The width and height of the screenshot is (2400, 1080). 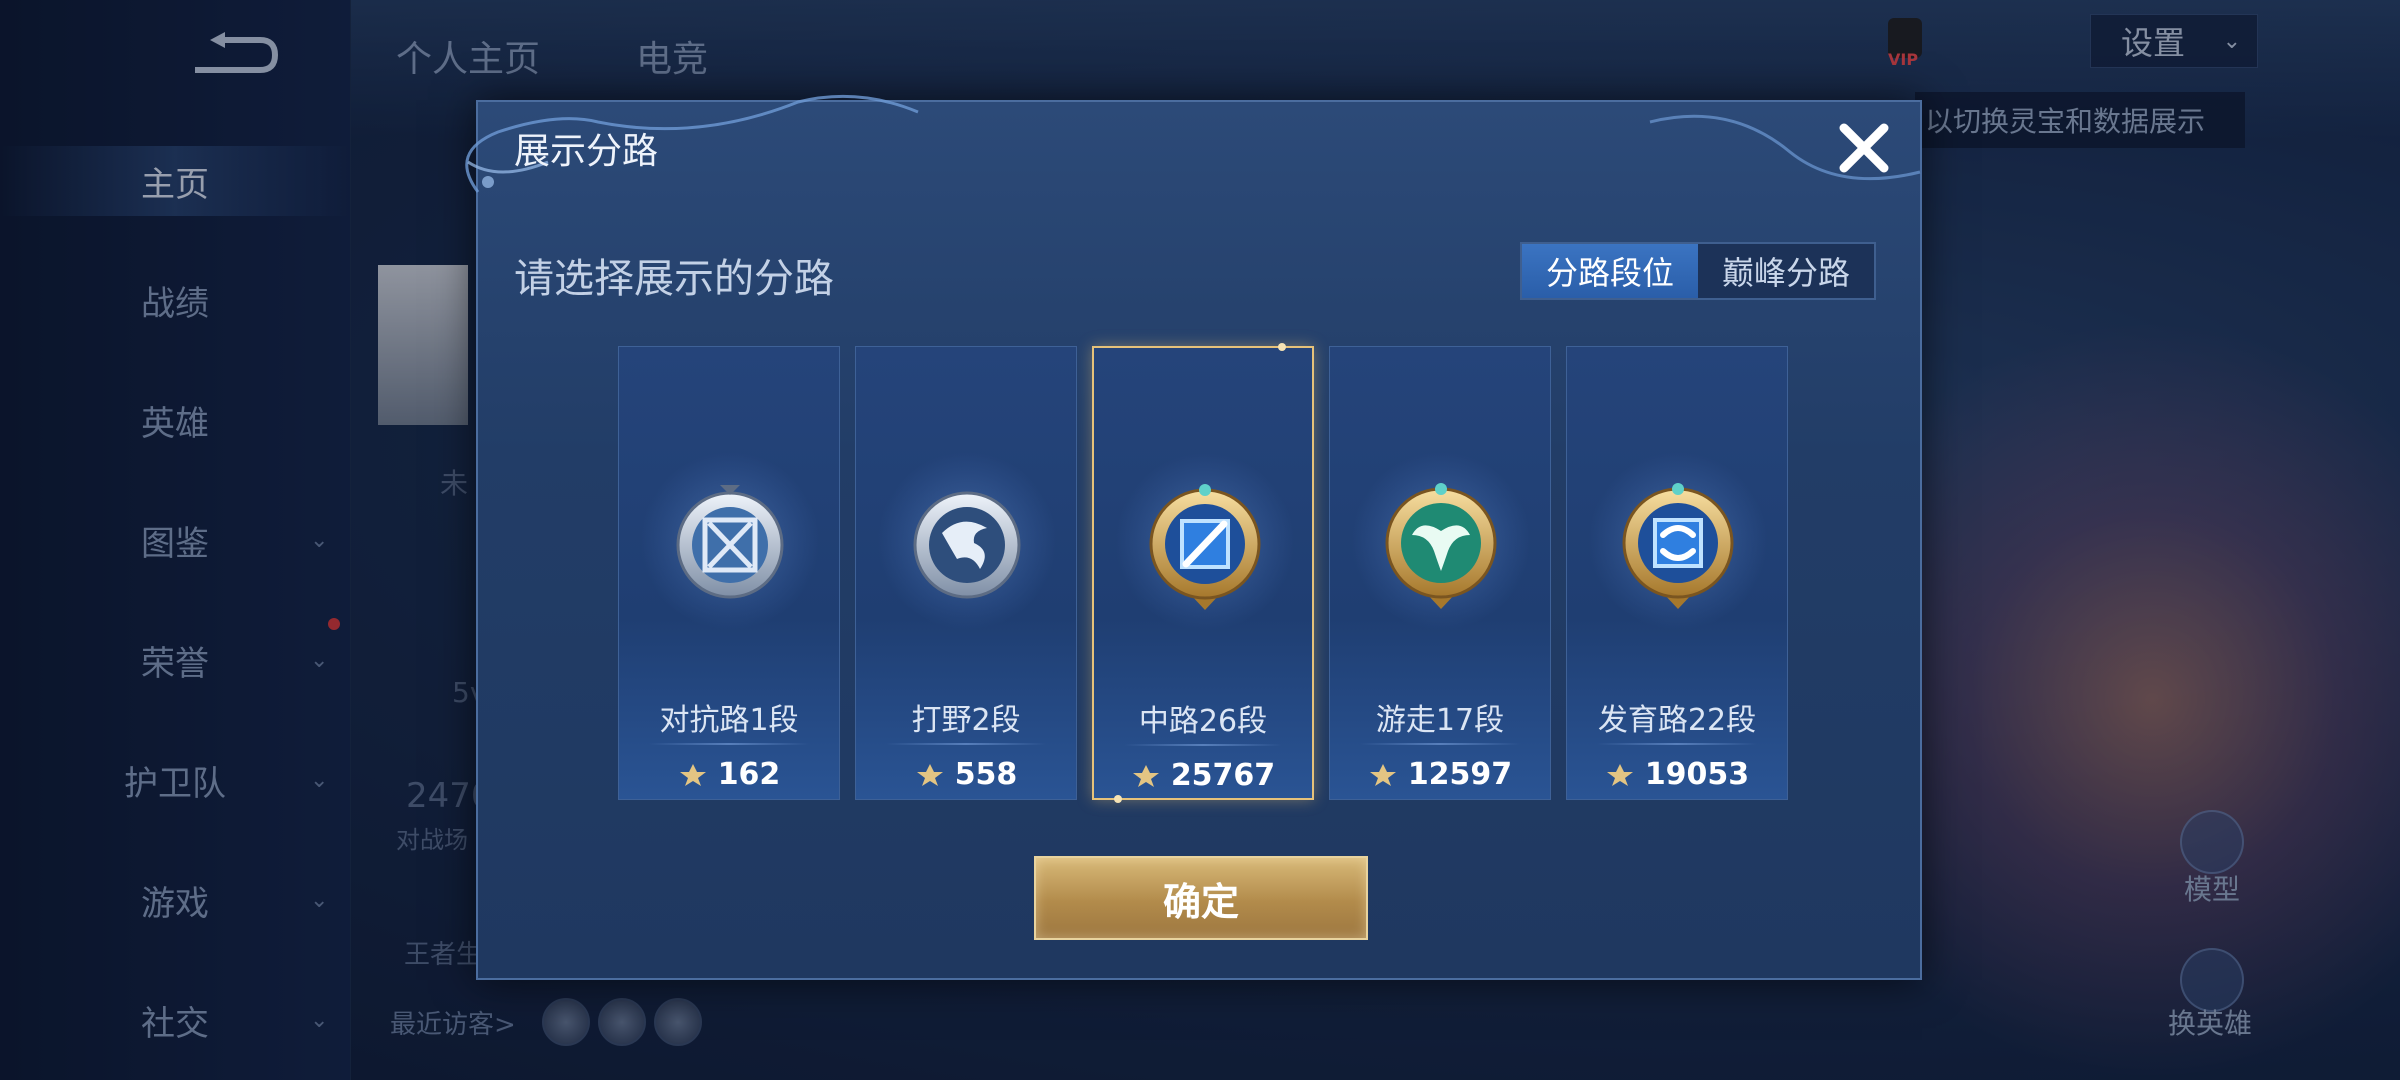 What do you see at coordinates (674, 279) in the screenshot?
I see `dialog-subtitle: 请选择展示的分路` at bounding box center [674, 279].